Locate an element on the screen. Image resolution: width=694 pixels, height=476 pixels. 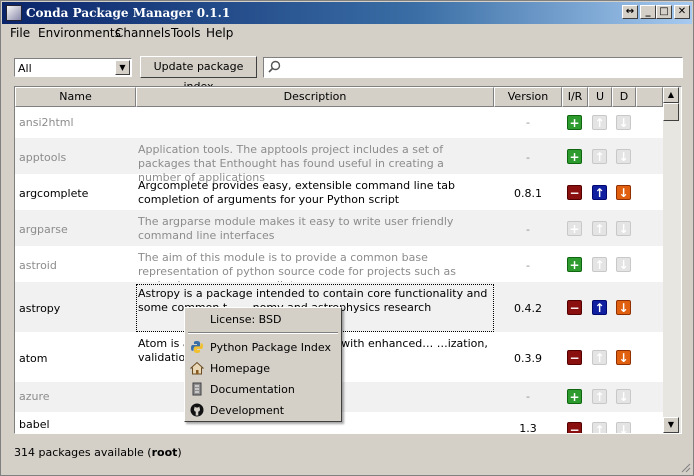
package-version: 1.3 is located at coordinates (528, 428).